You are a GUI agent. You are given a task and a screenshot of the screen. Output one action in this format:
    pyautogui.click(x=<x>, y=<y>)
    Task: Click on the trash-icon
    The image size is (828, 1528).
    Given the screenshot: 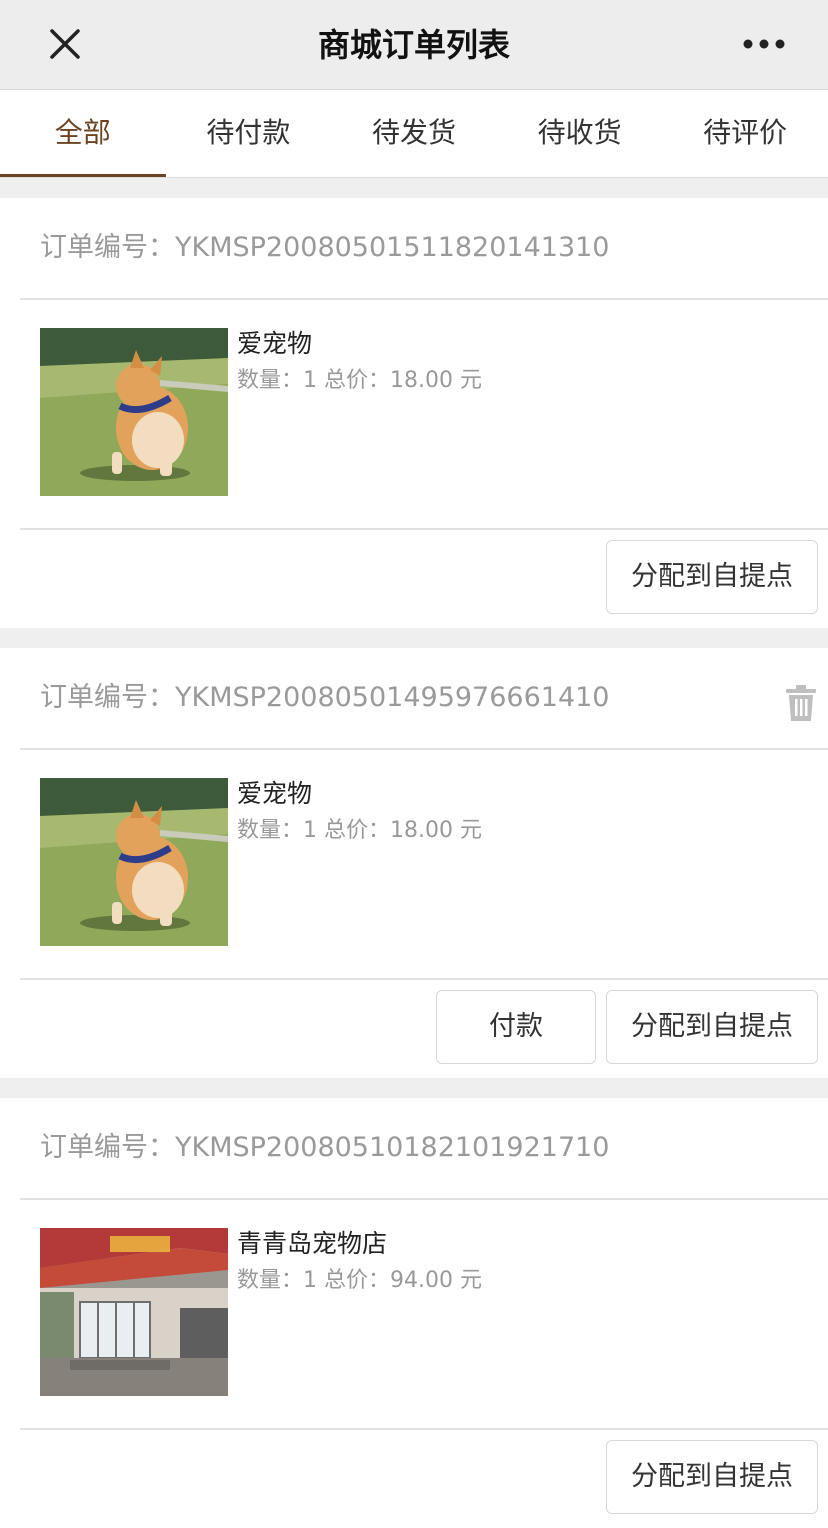 What is the action you would take?
    pyautogui.click(x=801, y=703)
    